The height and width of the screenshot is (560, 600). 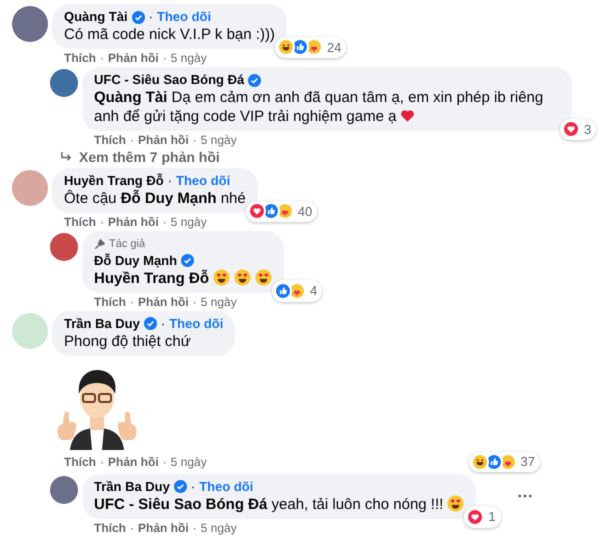 I want to click on reaction-summary: 40, so click(x=282, y=211).